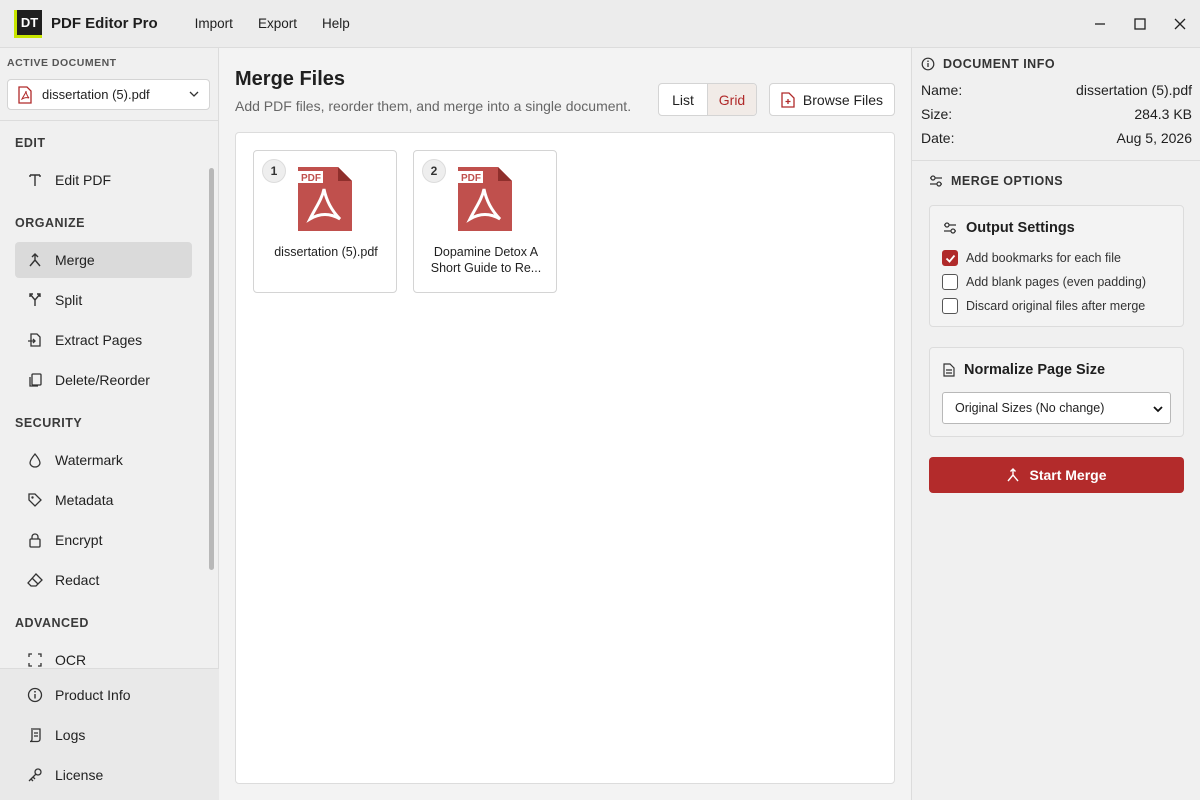 The image size is (1200, 800). Describe the element at coordinates (277, 23) in the screenshot. I see `menu-export: Export` at that location.